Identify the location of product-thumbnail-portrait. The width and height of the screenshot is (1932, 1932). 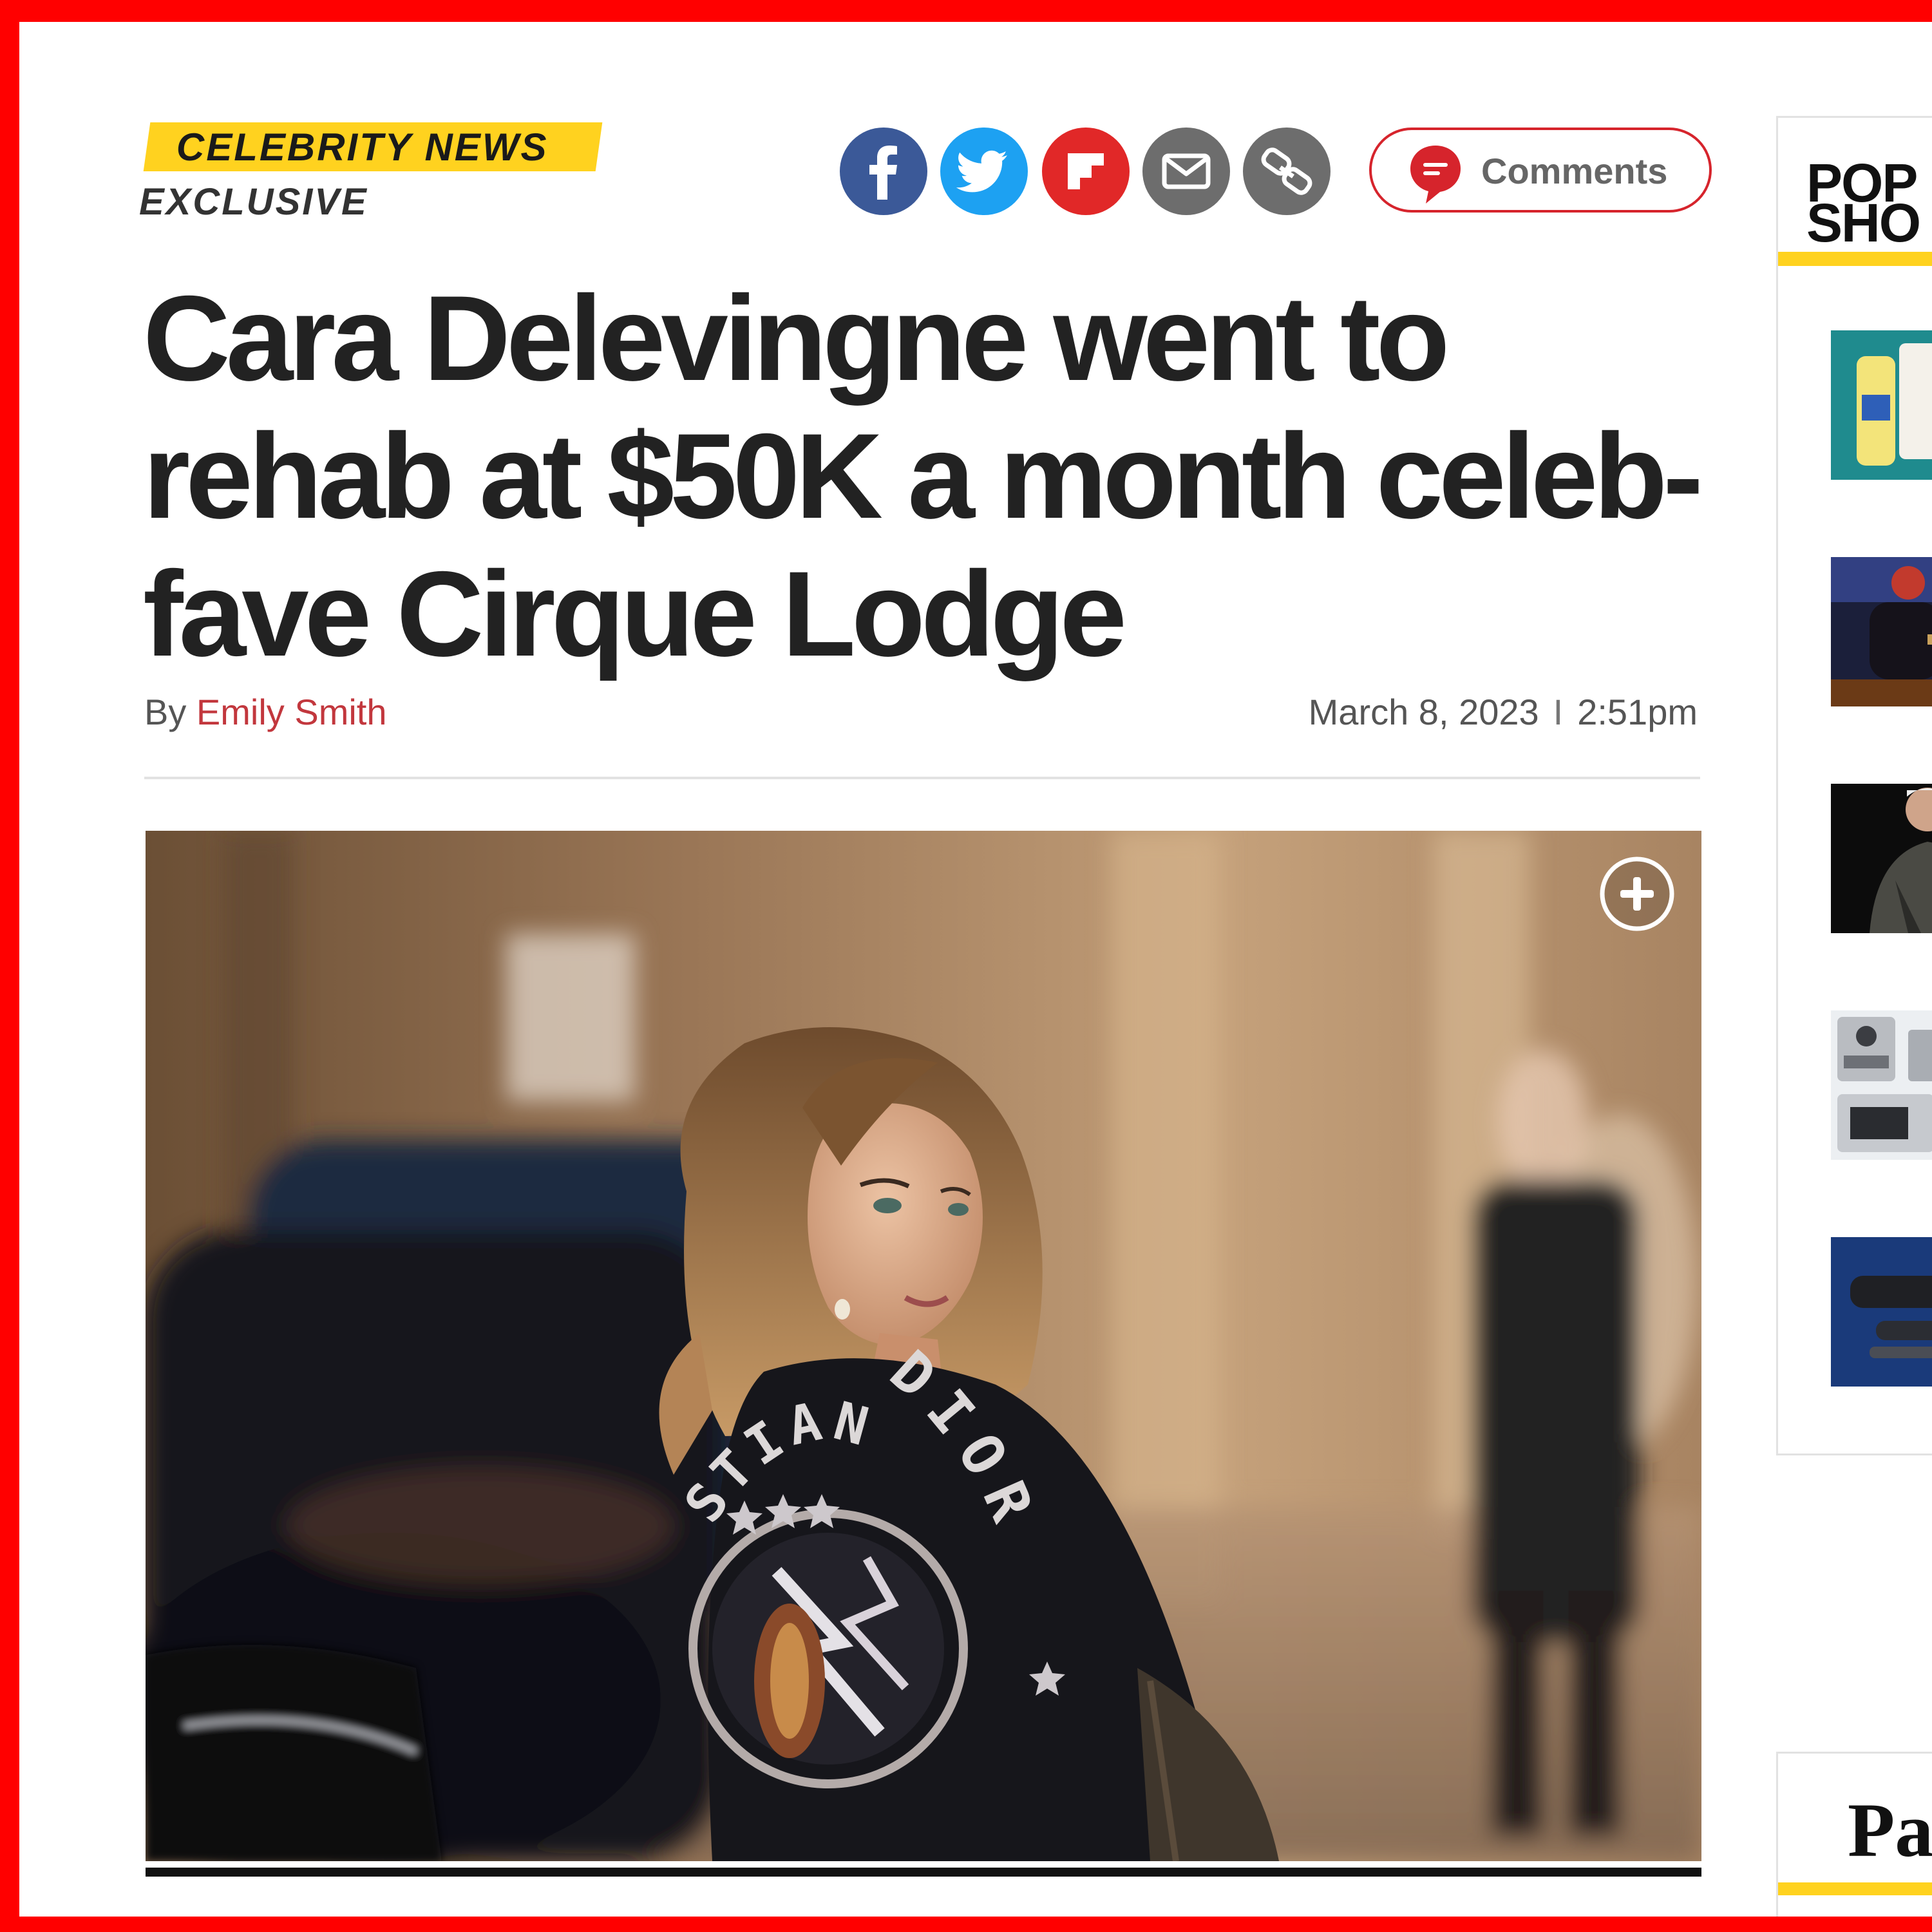
(1882, 858).